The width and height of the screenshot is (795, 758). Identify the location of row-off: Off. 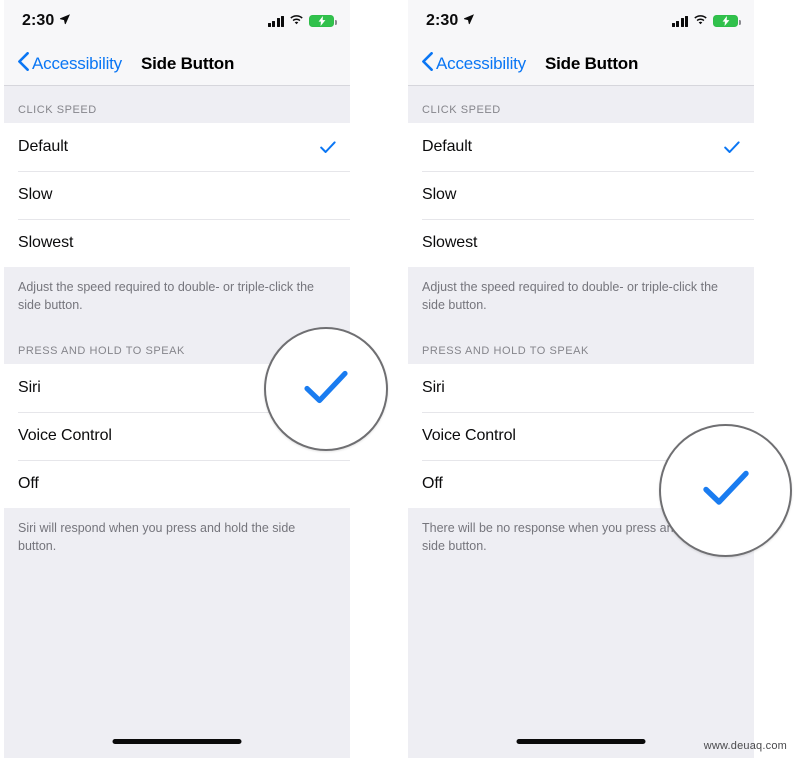
(177, 484).